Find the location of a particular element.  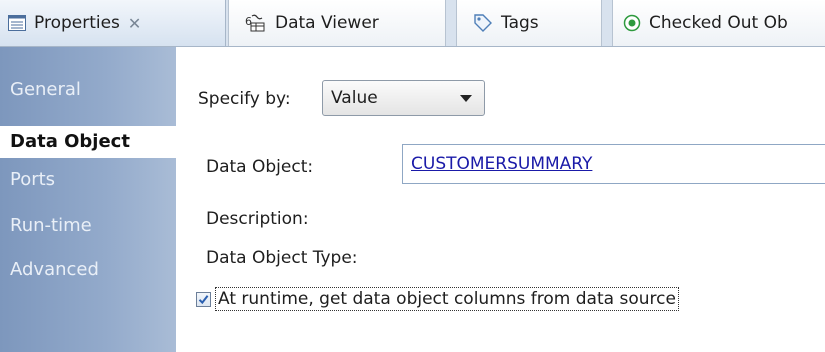

tab-checked-out: Checked Out Ob is located at coordinates (718, 23).